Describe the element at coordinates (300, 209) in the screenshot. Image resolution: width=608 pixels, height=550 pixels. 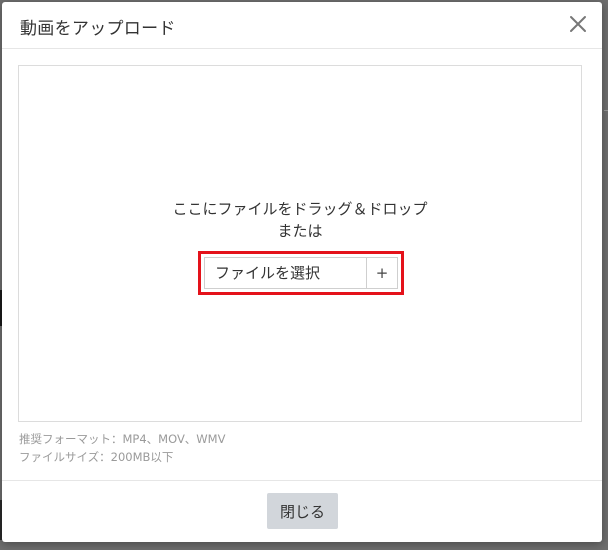
I see `dropzone-instruction-line: ここにファイルをドラッグ＆ドロップ` at that location.